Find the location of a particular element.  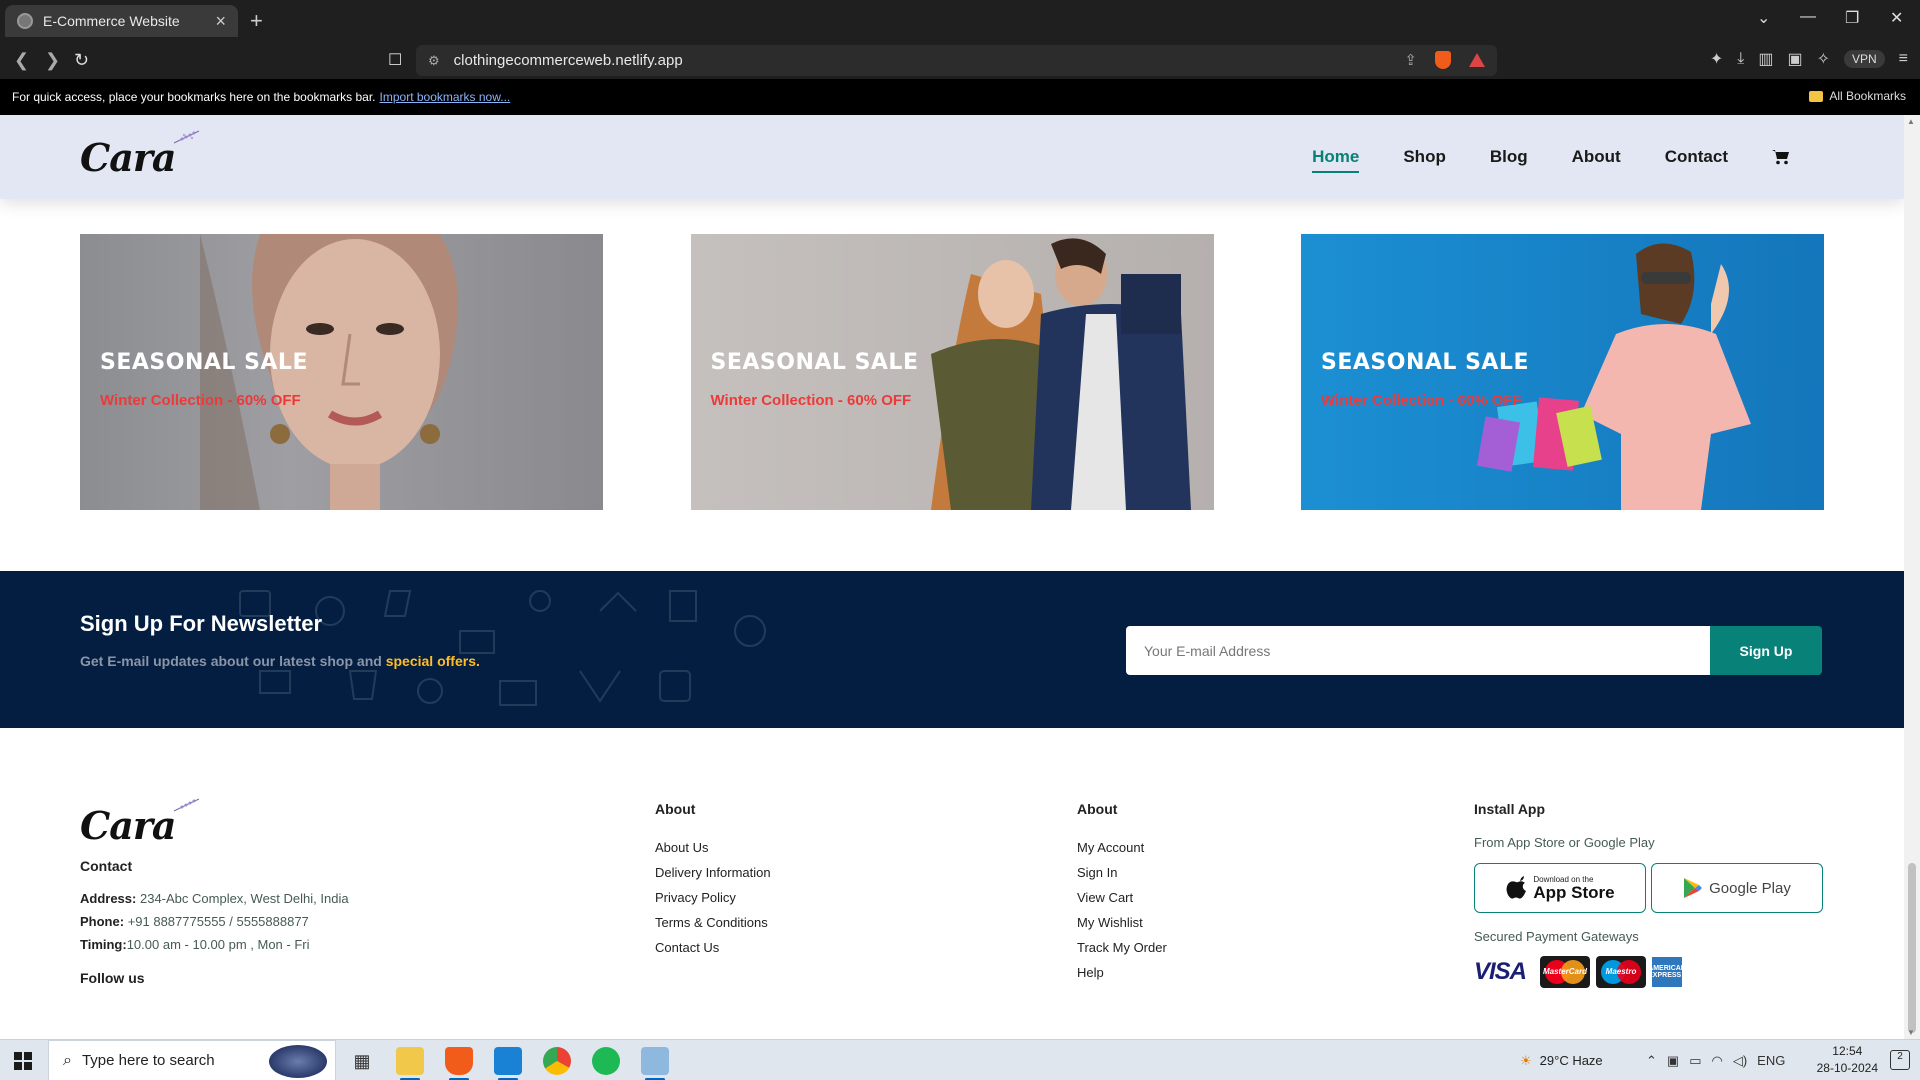

scroll-up-icon: ▲ is located at coordinates (1911, 121).